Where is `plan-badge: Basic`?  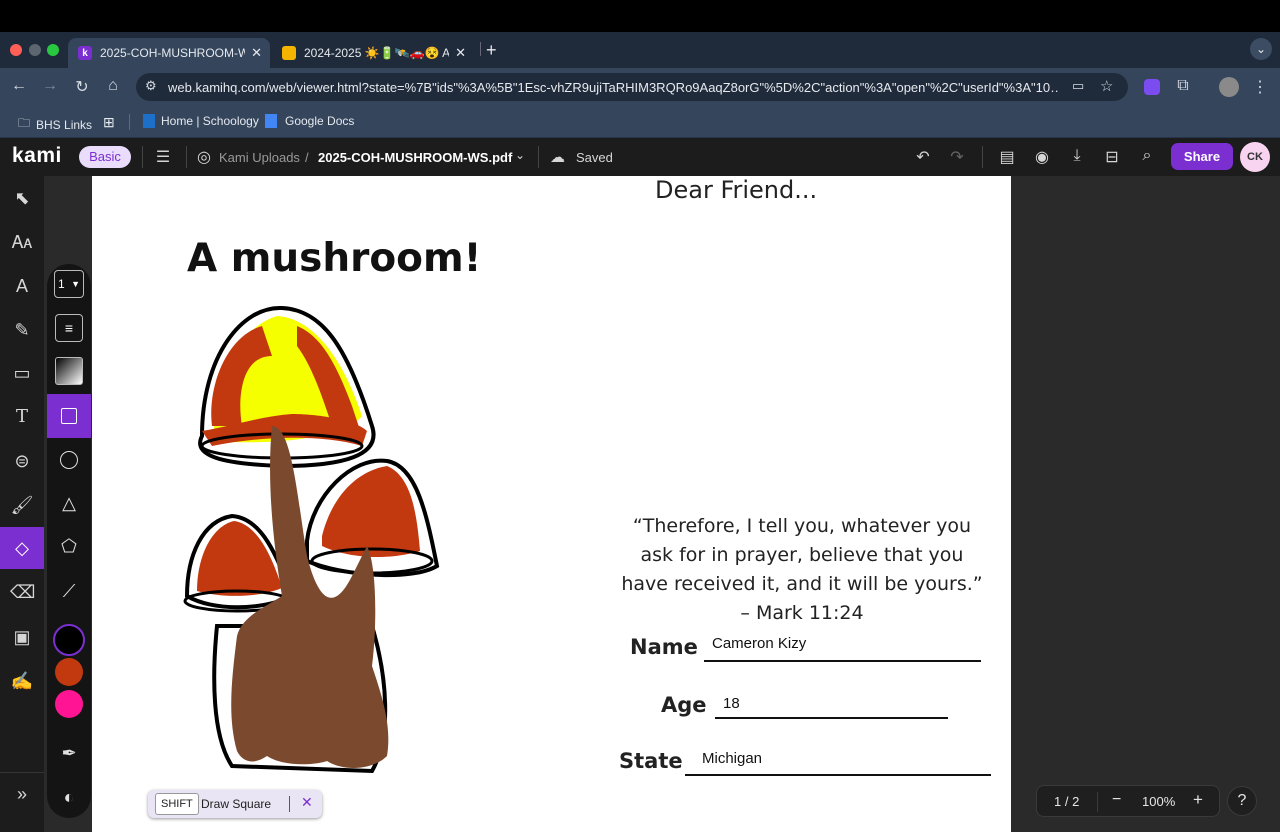 plan-badge: Basic is located at coordinates (105, 157).